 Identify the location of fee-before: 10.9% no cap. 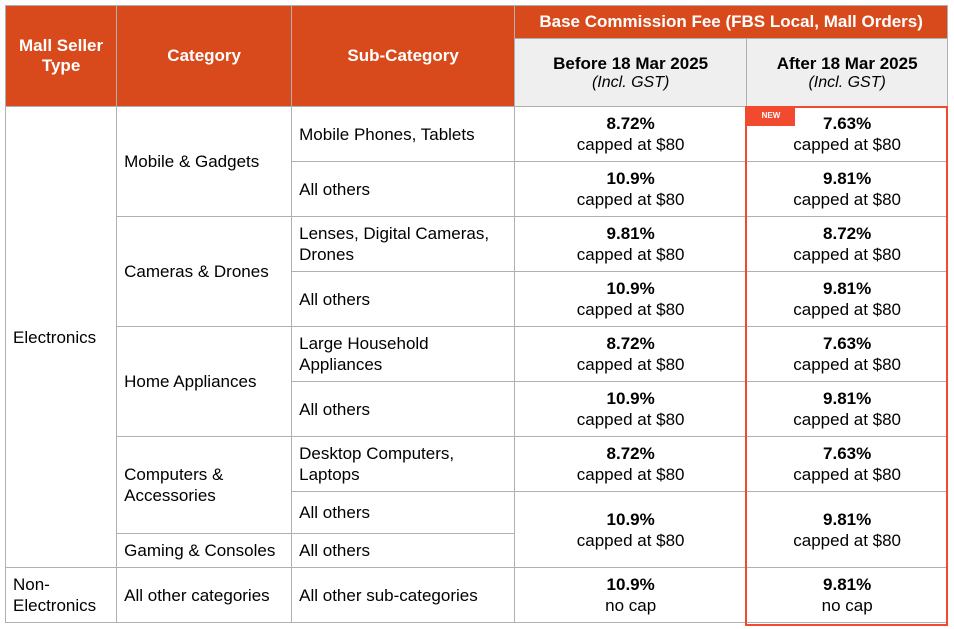
(631, 595).